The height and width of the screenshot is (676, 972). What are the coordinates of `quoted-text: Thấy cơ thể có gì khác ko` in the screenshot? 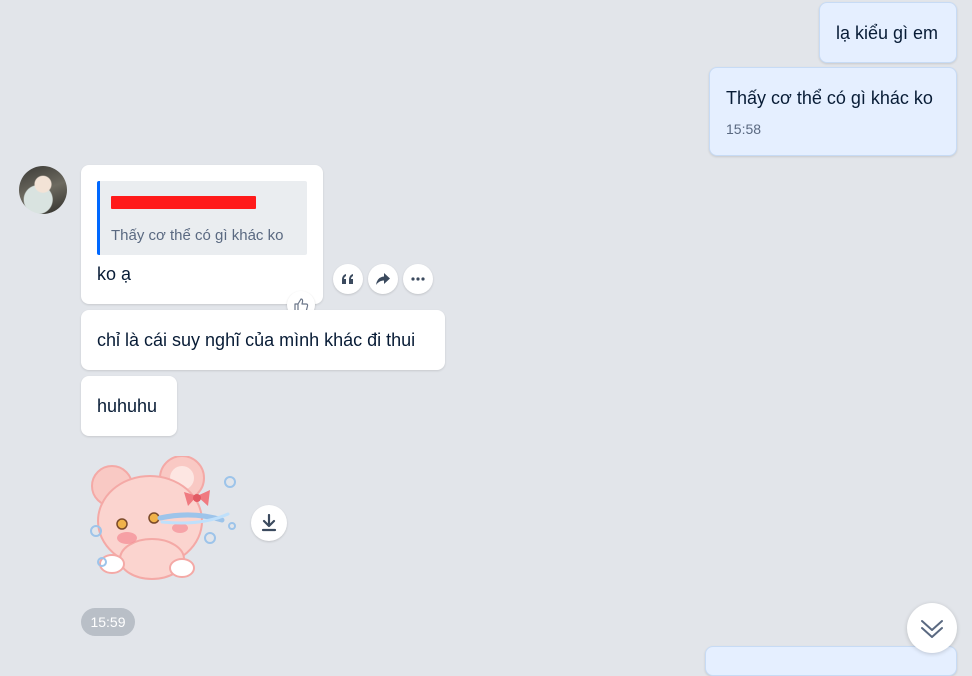 It's located at (197, 235).